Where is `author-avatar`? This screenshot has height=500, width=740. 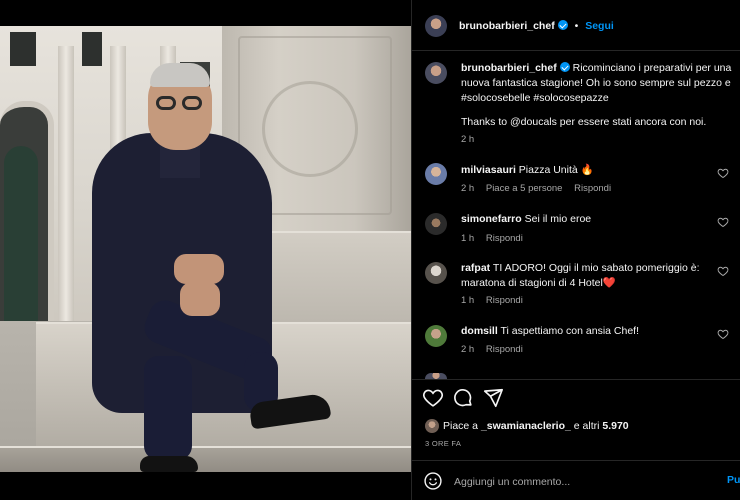 author-avatar is located at coordinates (436, 26).